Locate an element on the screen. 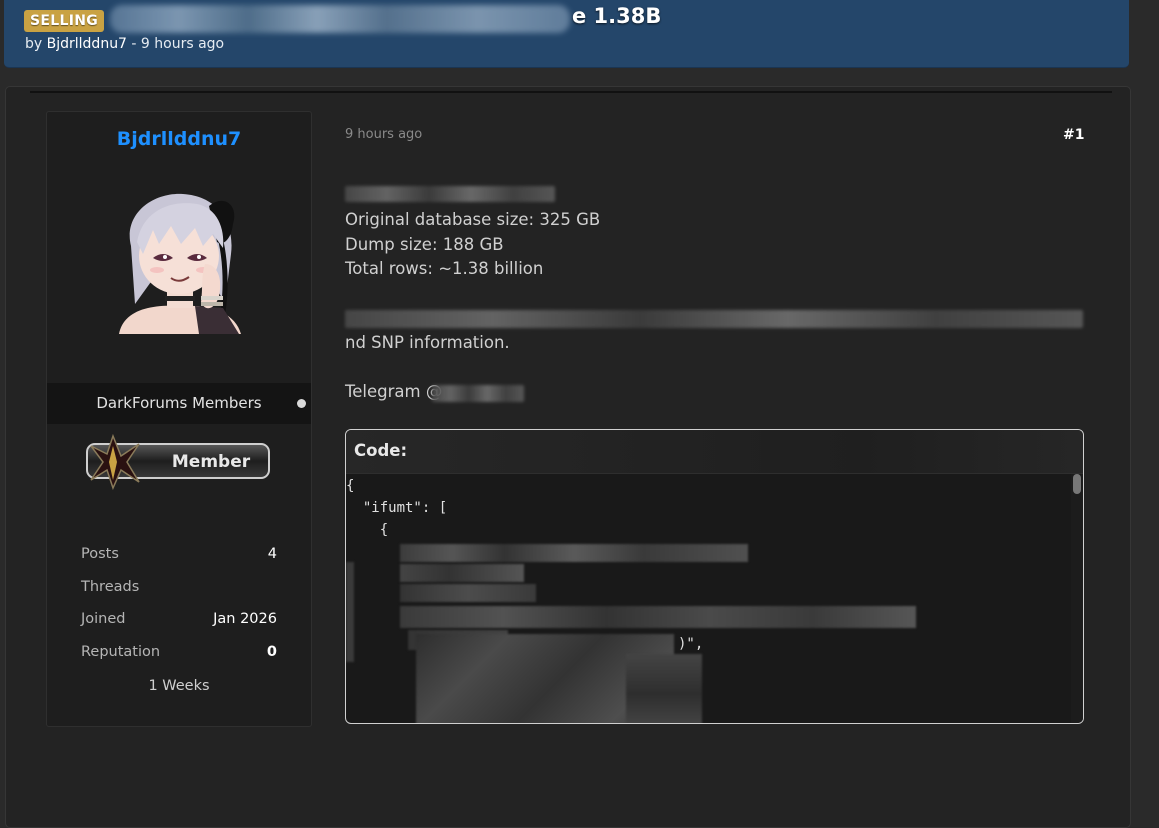 The width and height of the screenshot is (1159, 828). stat-threads: Threads is located at coordinates (110, 586).